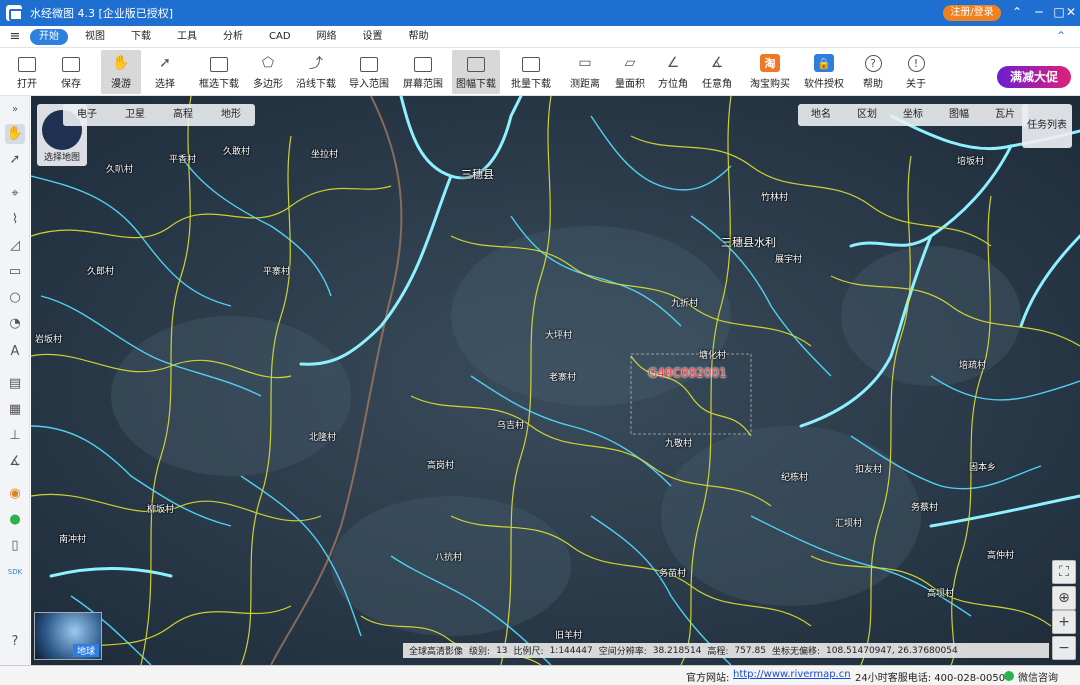 The height and width of the screenshot is (685, 1080). What do you see at coordinates (233, 37) in the screenshot?
I see `menu-analysis: 分析` at bounding box center [233, 37].